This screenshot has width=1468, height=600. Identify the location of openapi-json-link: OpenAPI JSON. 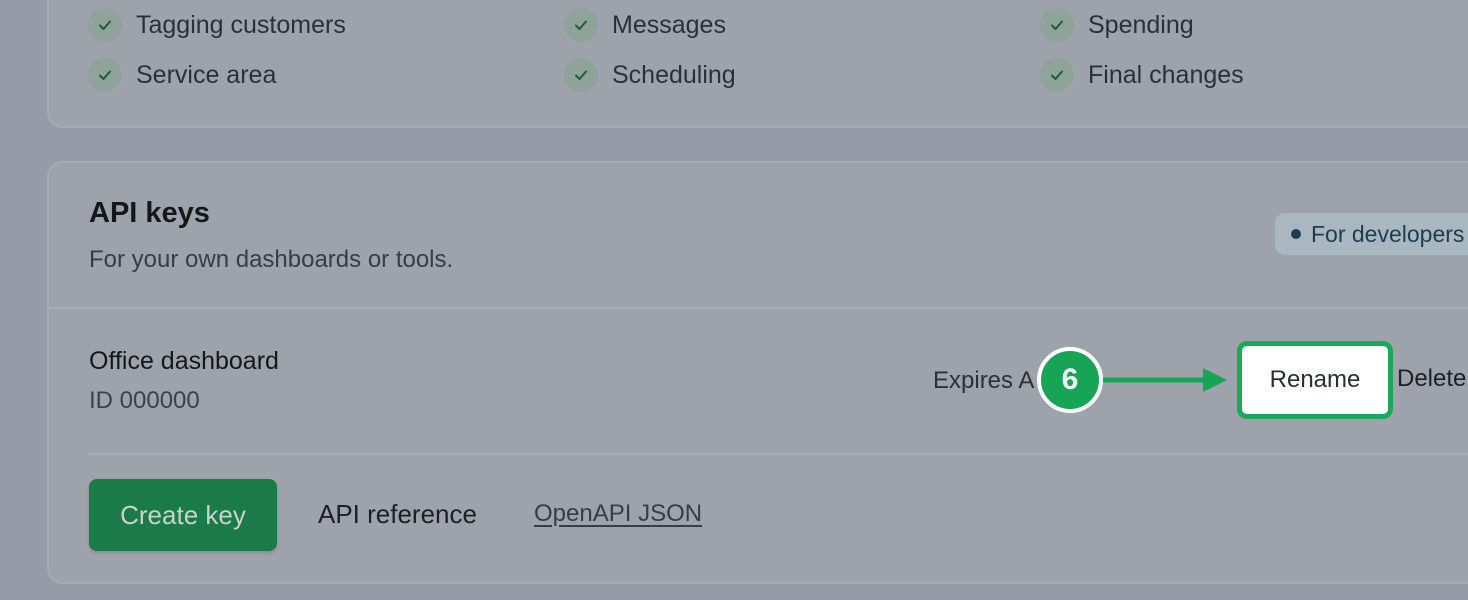
(618, 514).